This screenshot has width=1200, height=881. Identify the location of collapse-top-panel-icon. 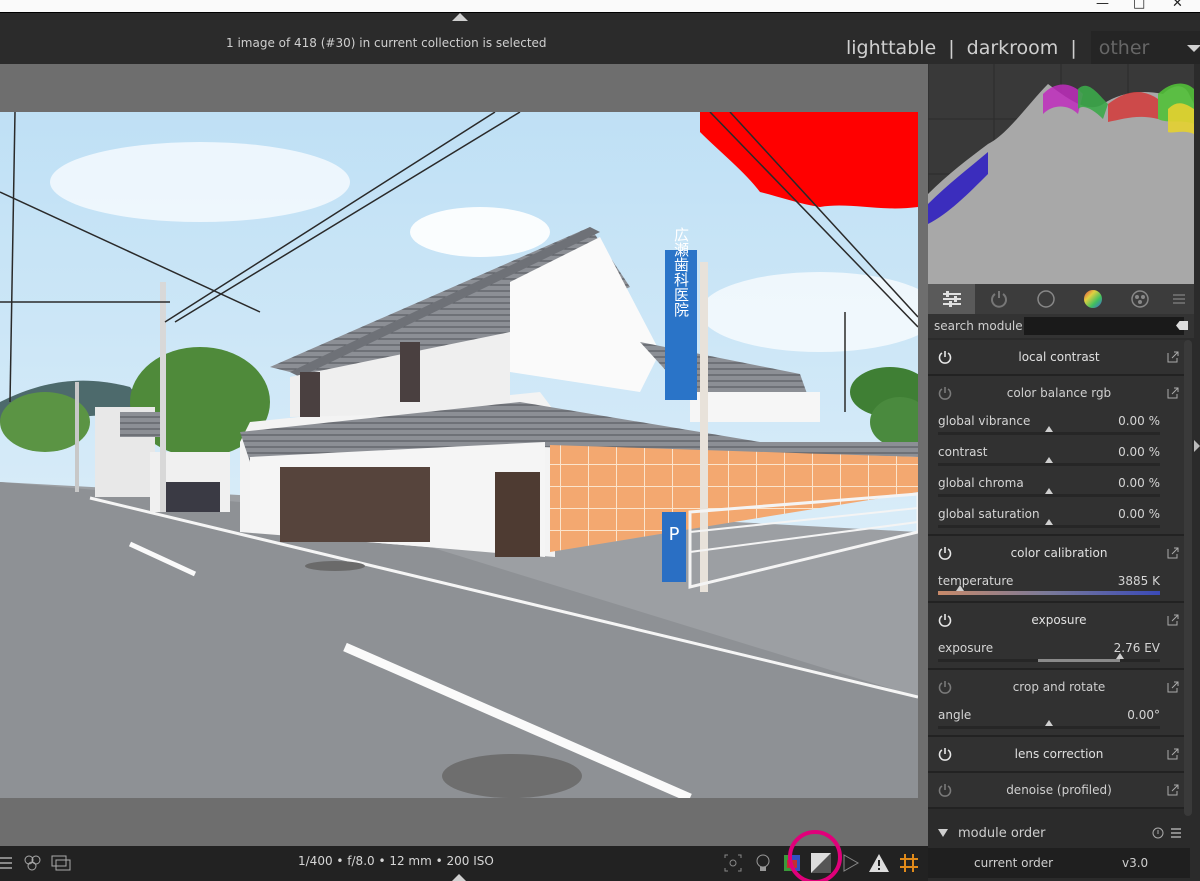
(460, 17).